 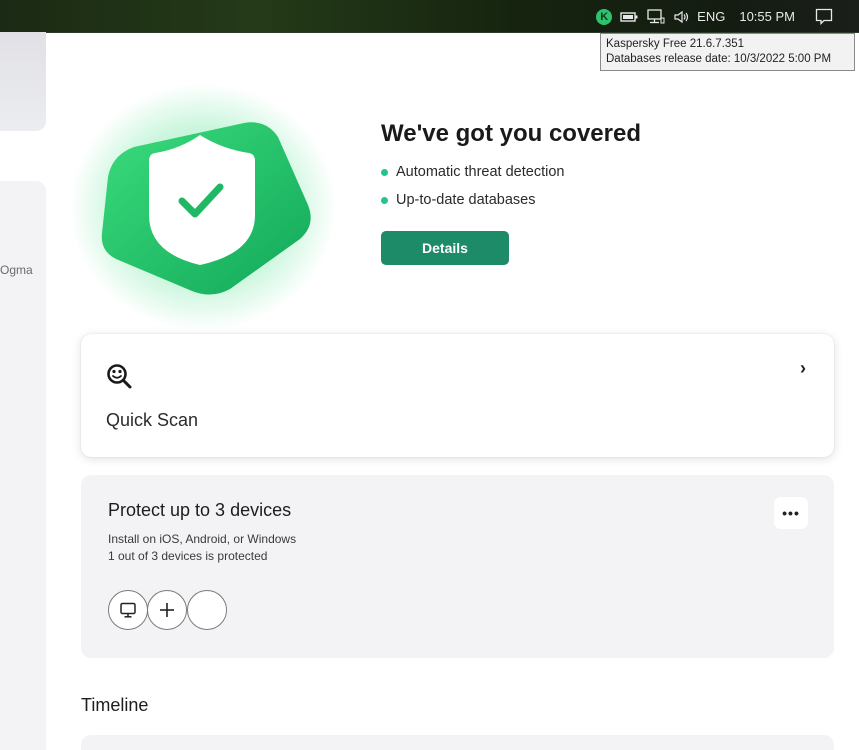 What do you see at coordinates (727, 16) in the screenshot?
I see `system-tray: K ENG 10:55 PM` at bounding box center [727, 16].